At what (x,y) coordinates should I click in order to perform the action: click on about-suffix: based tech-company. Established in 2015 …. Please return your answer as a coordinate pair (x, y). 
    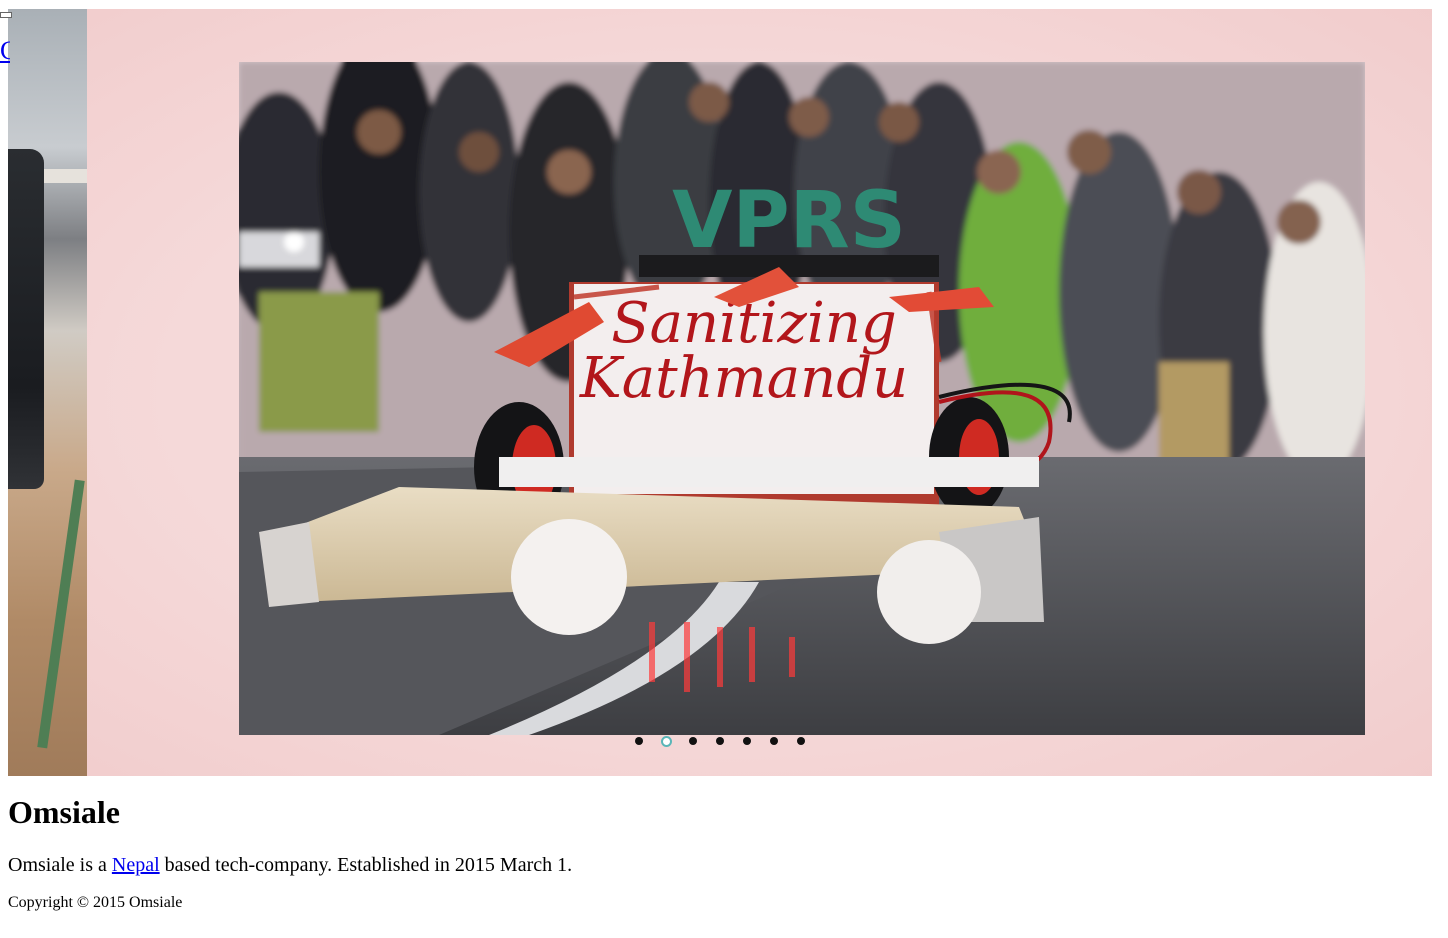
    Looking at the image, I should click on (366, 865).